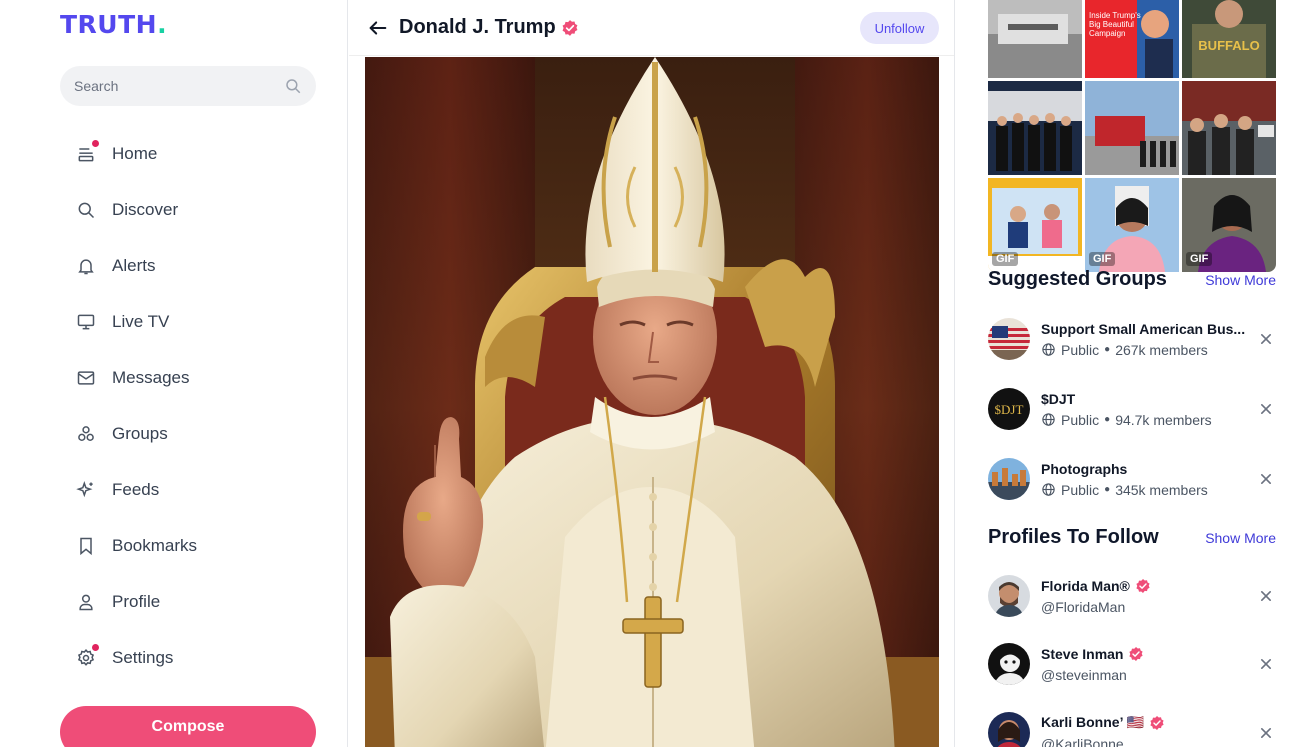  Describe the element at coordinates (1073, 537) in the screenshot. I see `section-title: Profiles To Follow` at that location.